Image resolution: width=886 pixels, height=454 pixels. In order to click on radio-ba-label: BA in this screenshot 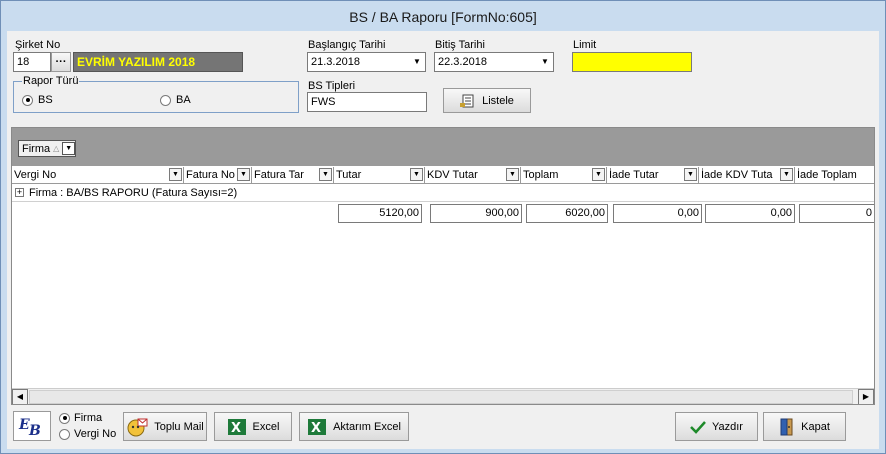, I will do `click(183, 100)`.